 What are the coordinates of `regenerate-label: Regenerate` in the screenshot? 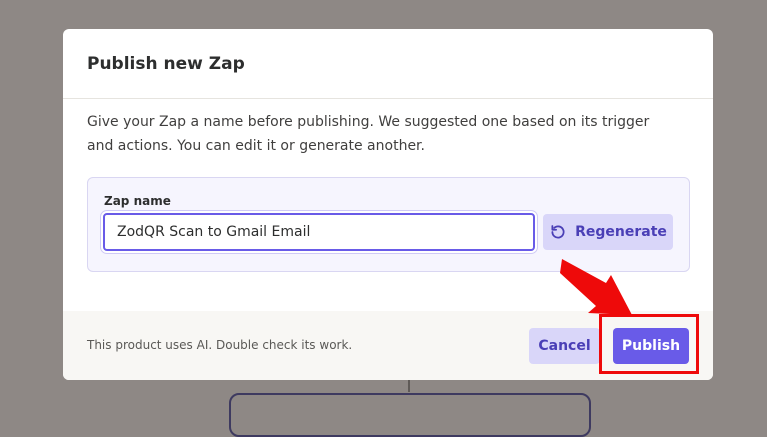 It's located at (621, 232).